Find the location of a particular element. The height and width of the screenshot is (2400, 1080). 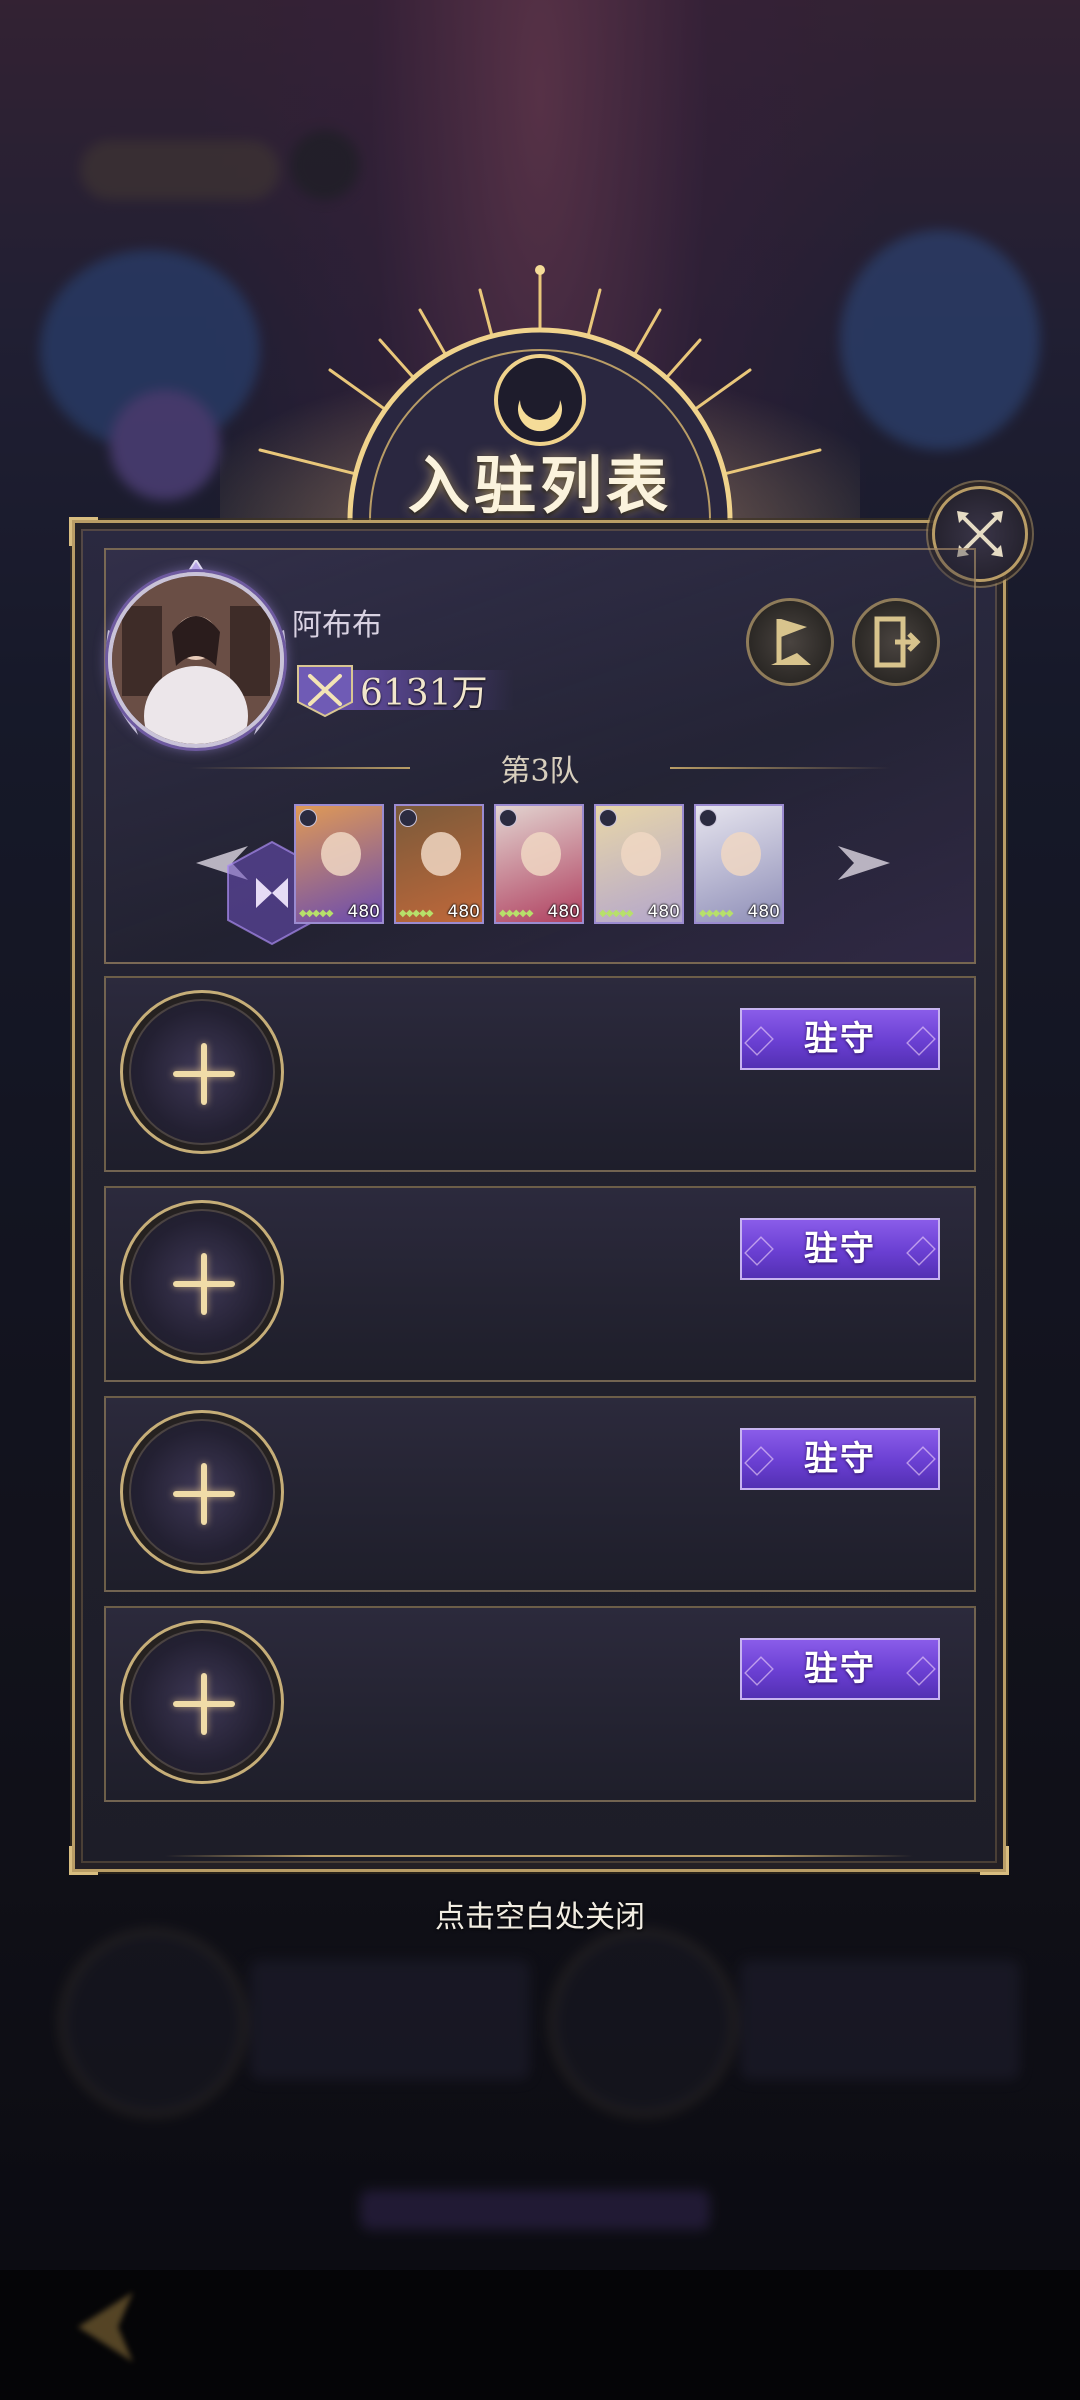

team-label: 第3队 is located at coordinates (540, 771).